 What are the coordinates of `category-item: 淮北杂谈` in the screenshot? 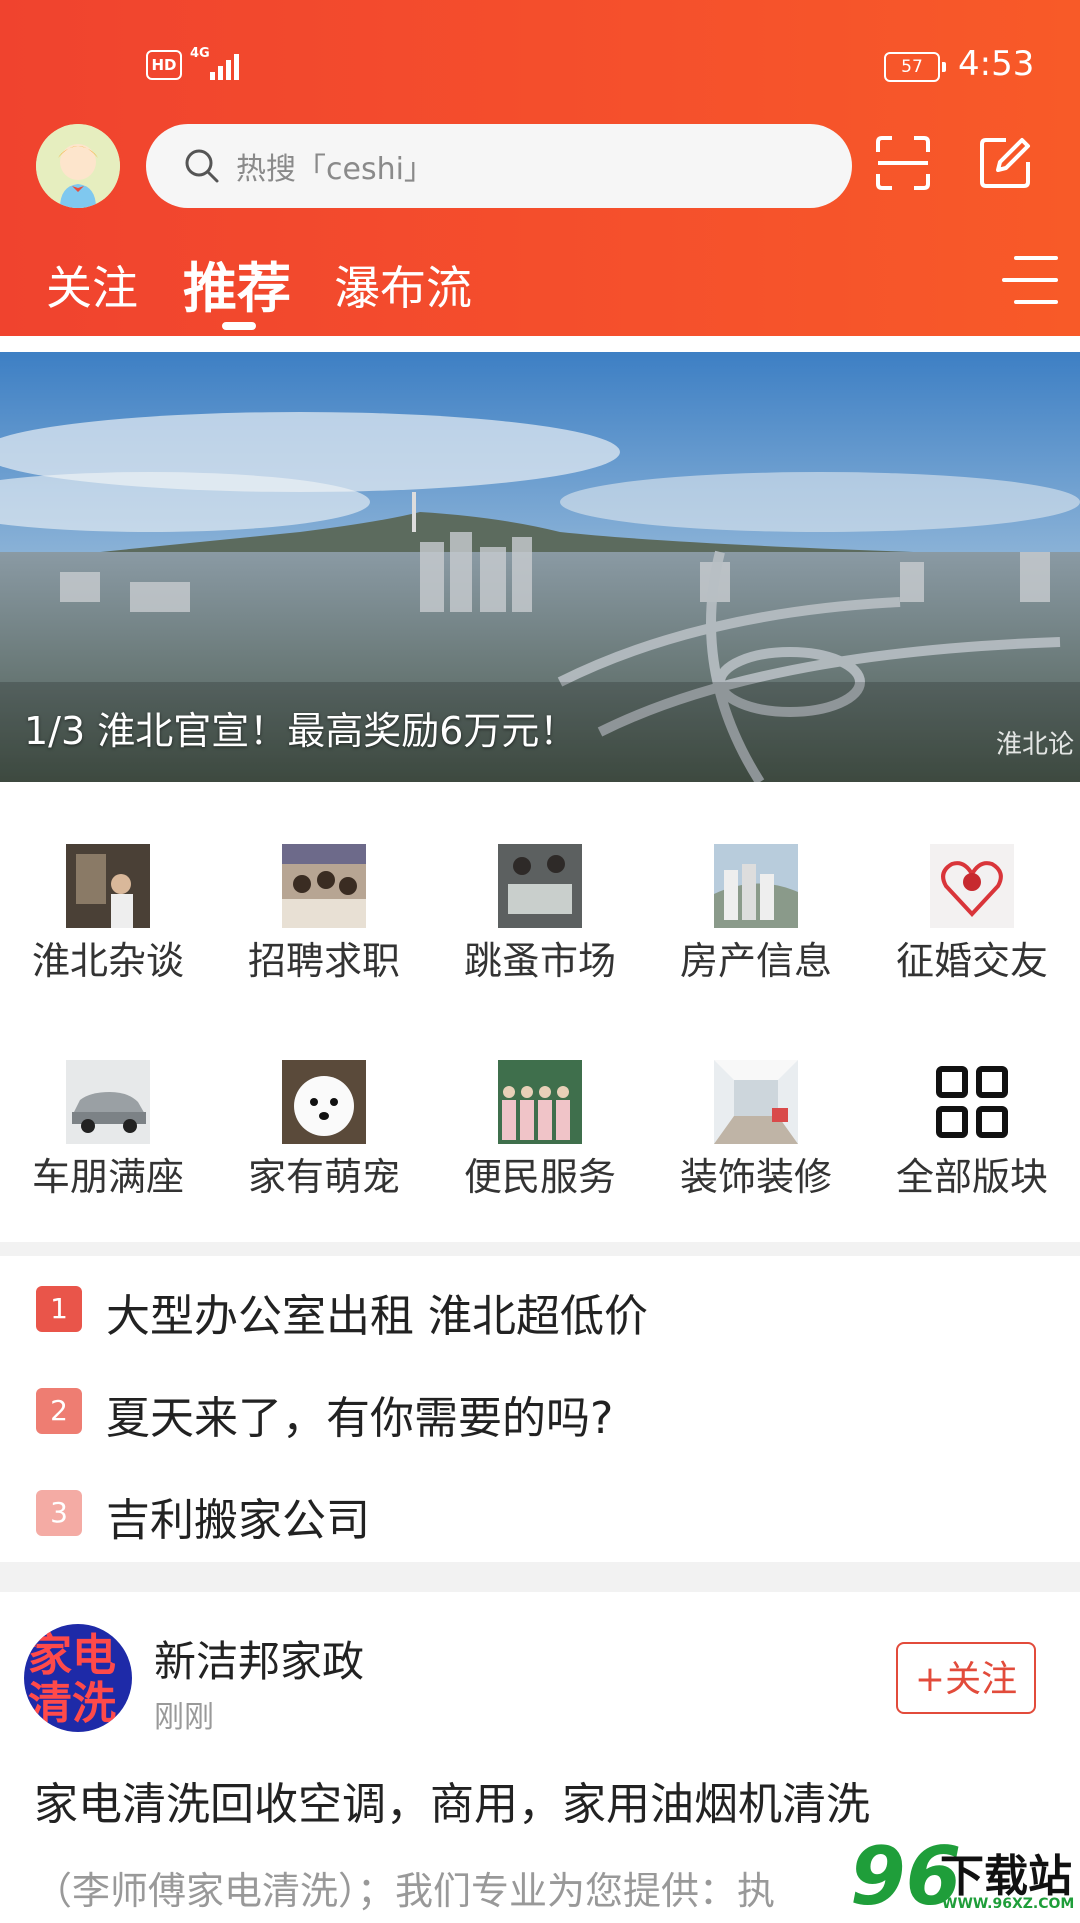 It's located at (108, 930).